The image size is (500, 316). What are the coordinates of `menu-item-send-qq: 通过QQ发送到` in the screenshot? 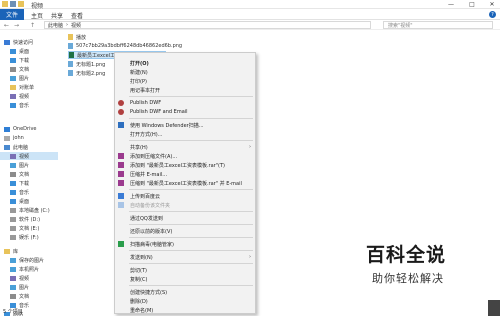 It's located at (185, 218).